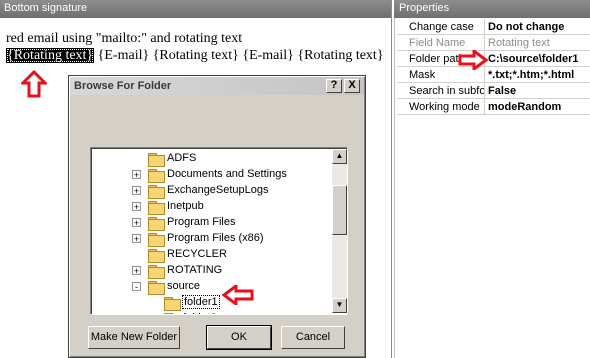  What do you see at coordinates (441, 90) in the screenshot?
I see `property-name: Search in subfolc` at bounding box center [441, 90].